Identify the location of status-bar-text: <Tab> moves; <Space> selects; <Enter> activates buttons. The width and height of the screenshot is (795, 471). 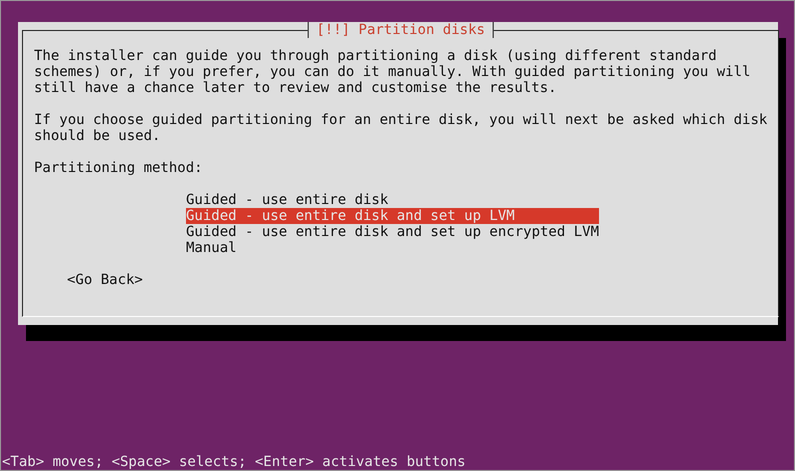
(234, 462).